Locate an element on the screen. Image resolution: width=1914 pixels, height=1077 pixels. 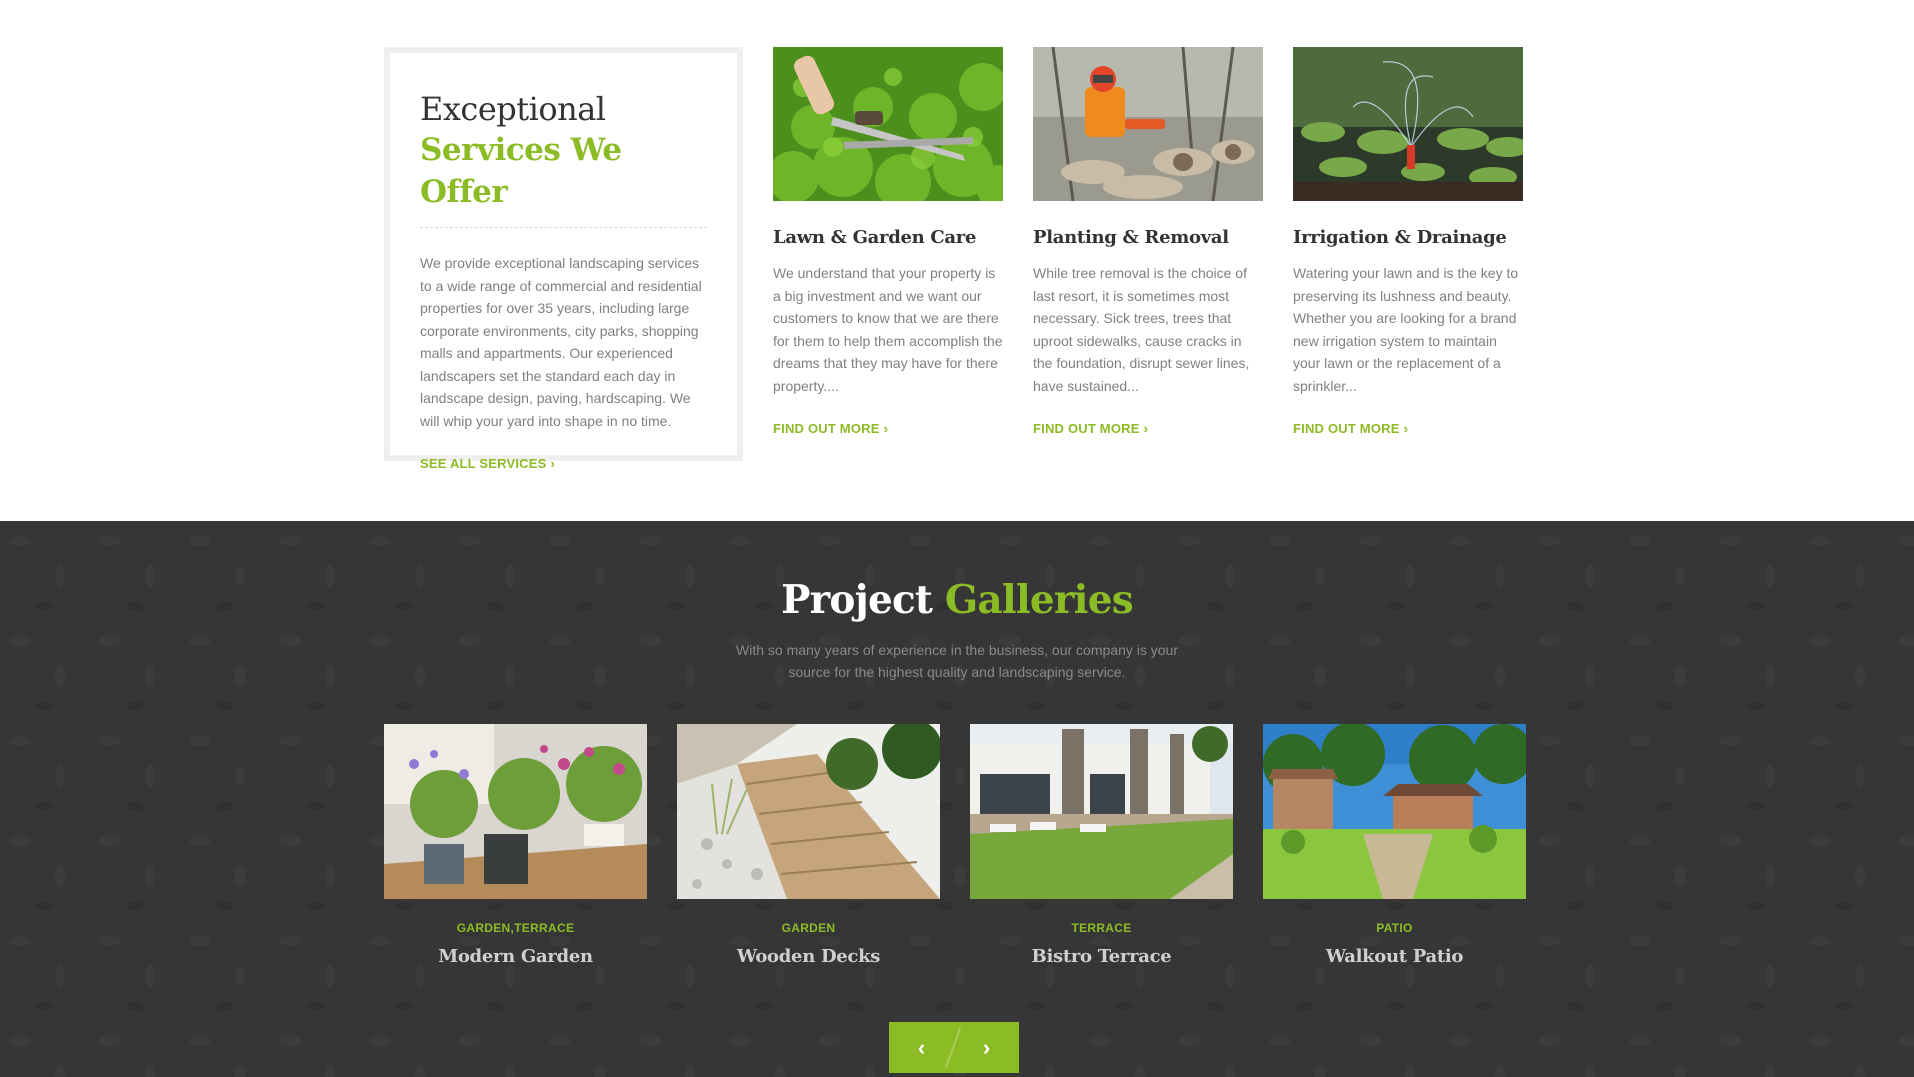
galleries-heading: Project Galleries is located at coordinates (957, 600).